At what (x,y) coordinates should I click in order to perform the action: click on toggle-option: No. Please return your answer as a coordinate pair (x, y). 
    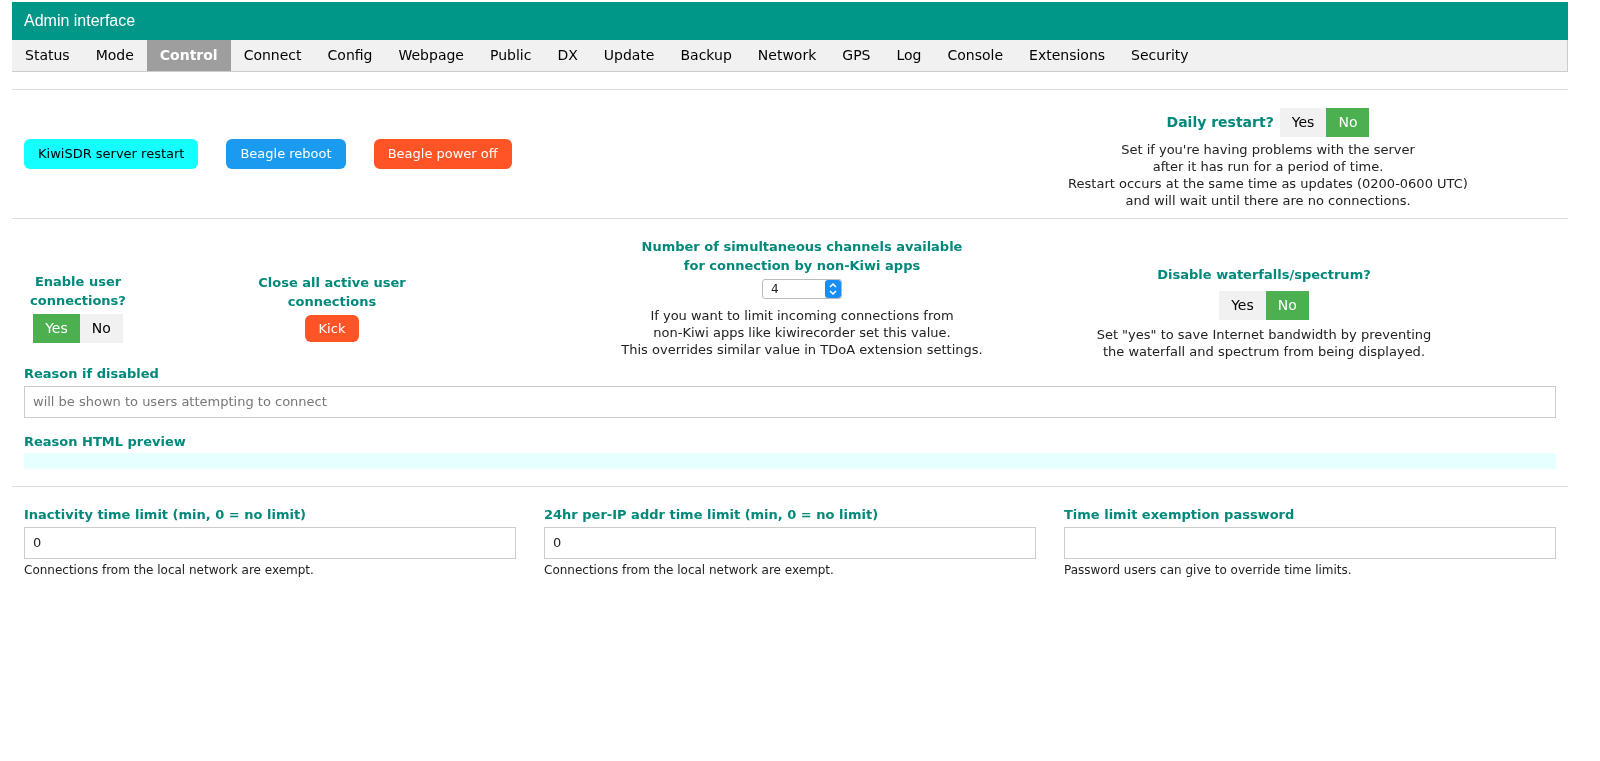
    Looking at the image, I should click on (101, 328).